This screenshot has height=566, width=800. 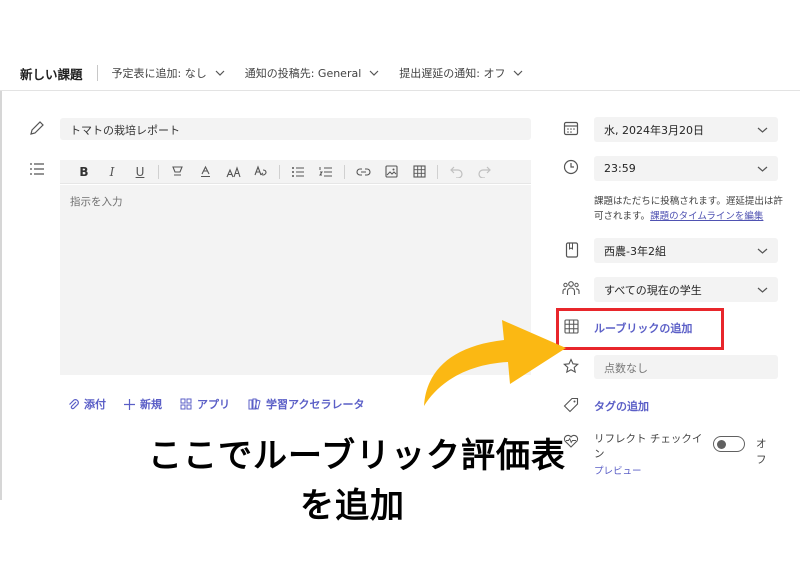 What do you see at coordinates (621, 406) in the screenshot?
I see `add-tag-button: タグの追加` at bounding box center [621, 406].